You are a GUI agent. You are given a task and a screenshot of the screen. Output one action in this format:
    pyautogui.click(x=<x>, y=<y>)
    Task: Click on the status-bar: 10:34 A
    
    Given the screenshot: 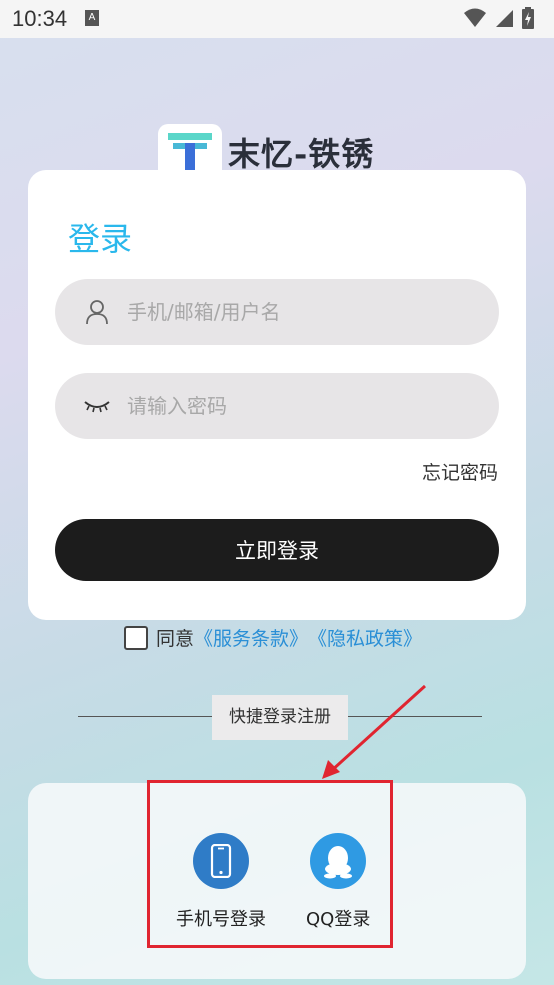 What is the action you would take?
    pyautogui.click(x=277, y=19)
    